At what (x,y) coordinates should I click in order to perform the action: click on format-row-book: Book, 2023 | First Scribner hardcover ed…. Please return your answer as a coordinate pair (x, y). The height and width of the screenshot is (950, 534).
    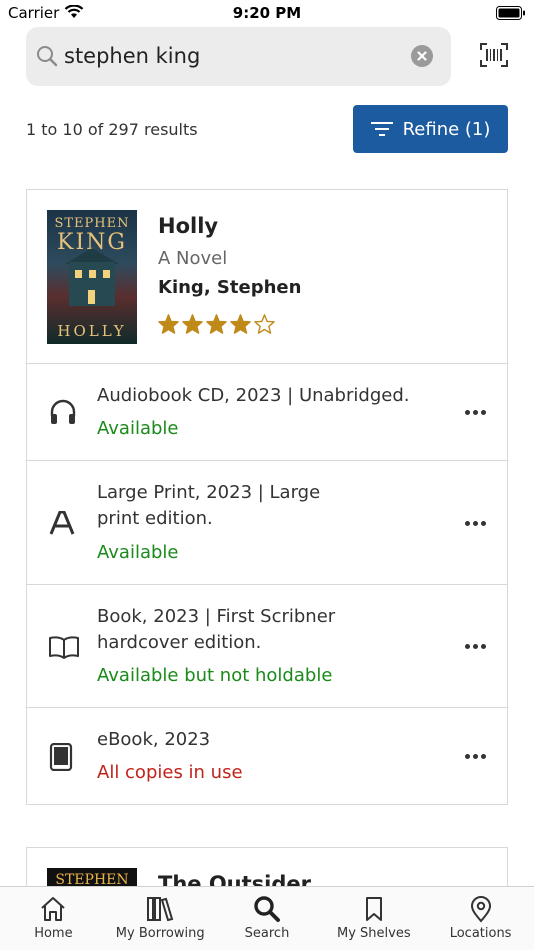
    Looking at the image, I should click on (267, 646).